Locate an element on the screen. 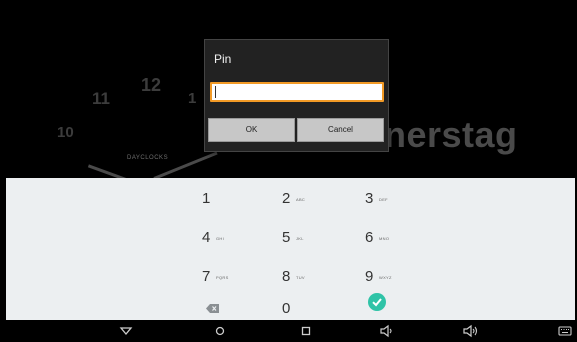 This screenshot has width=577, height=342. dialog-title: Pin is located at coordinates (223, 59).